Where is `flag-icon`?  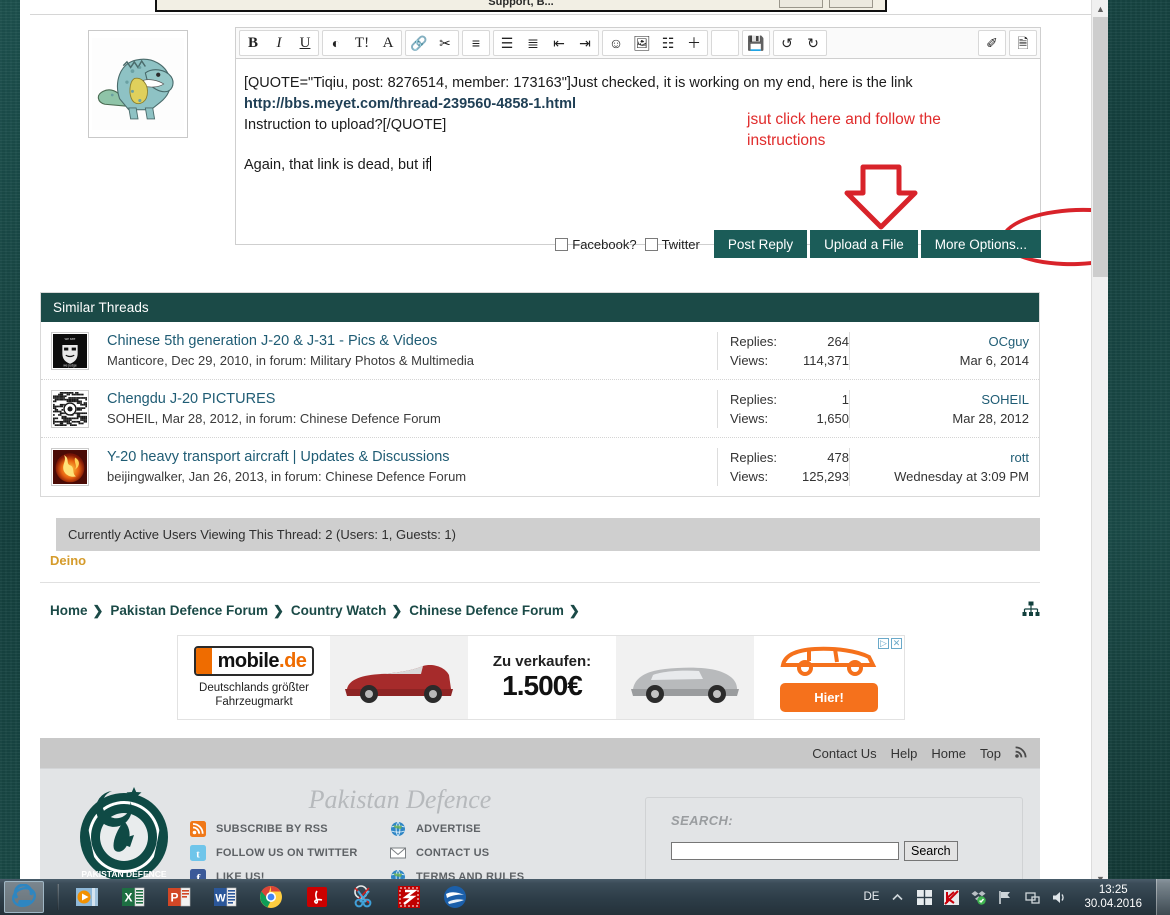 flag-icon is located at coordinates (1005, 897).